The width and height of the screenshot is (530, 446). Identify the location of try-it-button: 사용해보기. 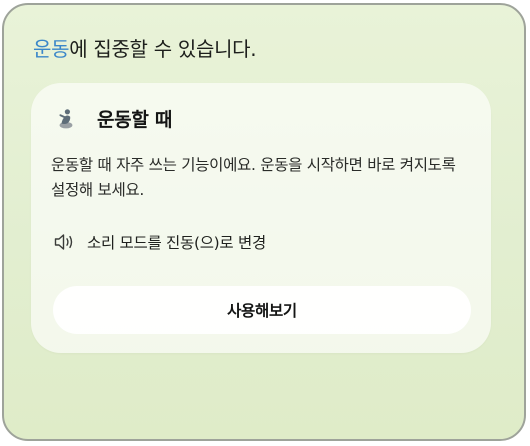
(262, 310).